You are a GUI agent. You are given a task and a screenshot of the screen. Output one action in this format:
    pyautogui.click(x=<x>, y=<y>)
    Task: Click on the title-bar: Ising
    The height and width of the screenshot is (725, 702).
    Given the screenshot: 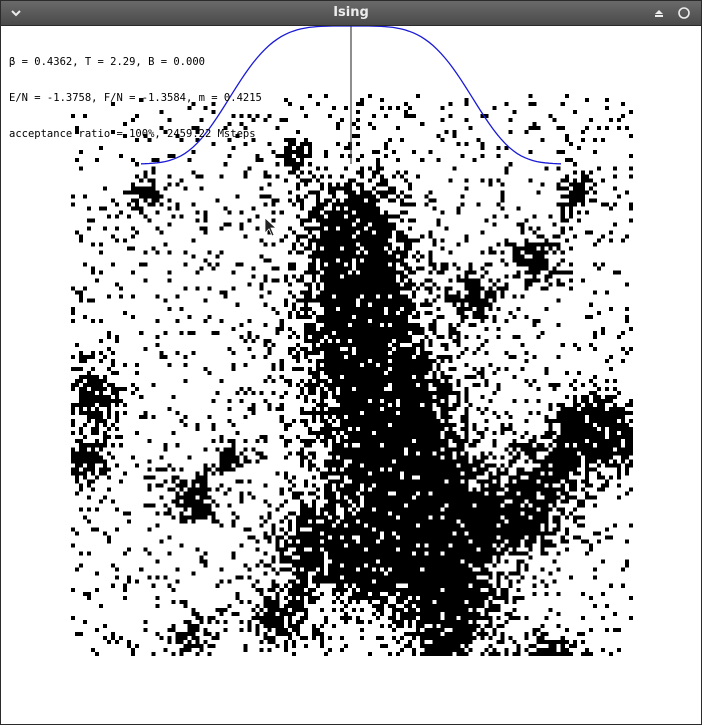 What is the action you would take?
    pyautogui.click(x=351, y=13)
    